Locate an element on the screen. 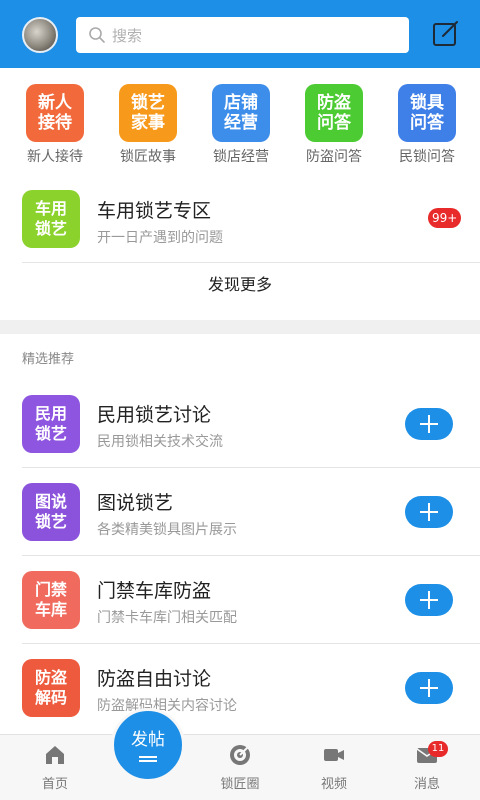 Image resolution: width=480 pixels, height=800 pixels. search-bar: 搜索 is located at coordinates (242, 35).